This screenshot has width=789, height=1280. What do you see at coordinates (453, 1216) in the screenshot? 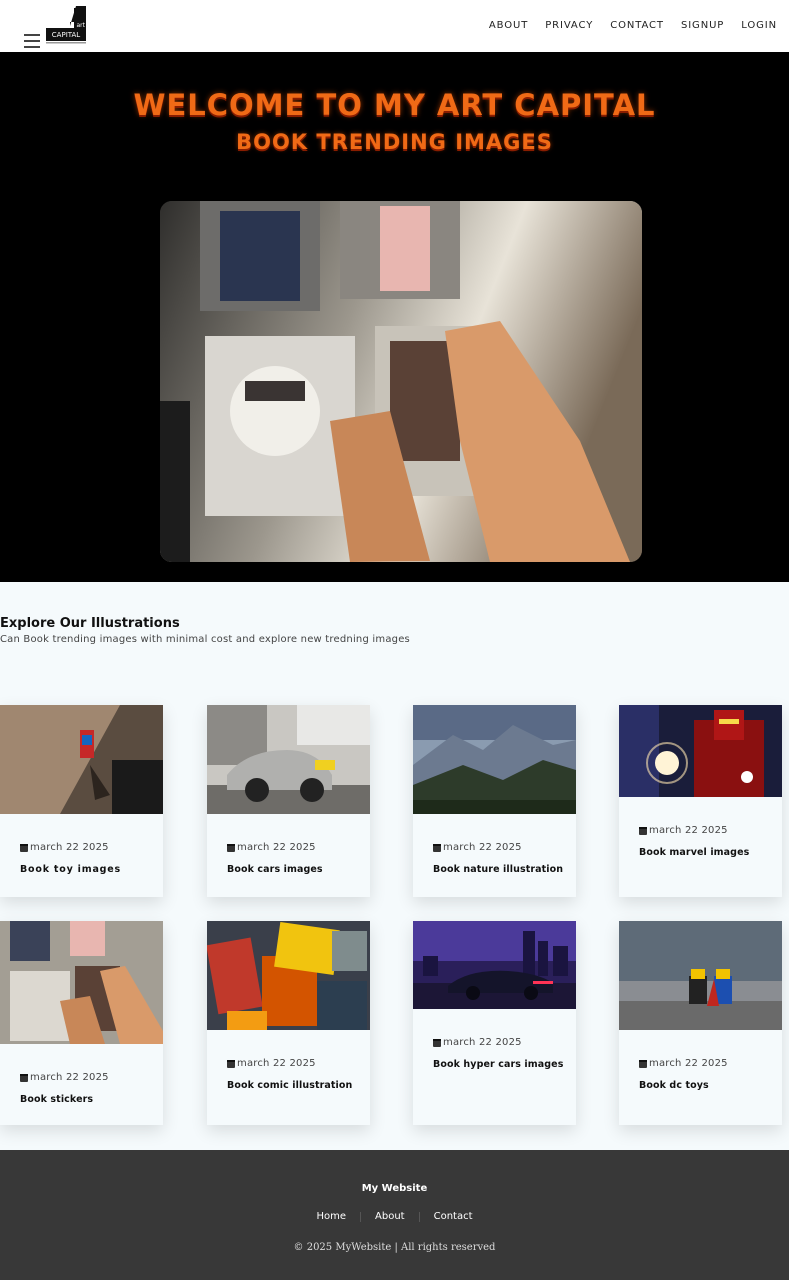
I see `footer-link-contact: Contact` at bounding box center [453, 1216].